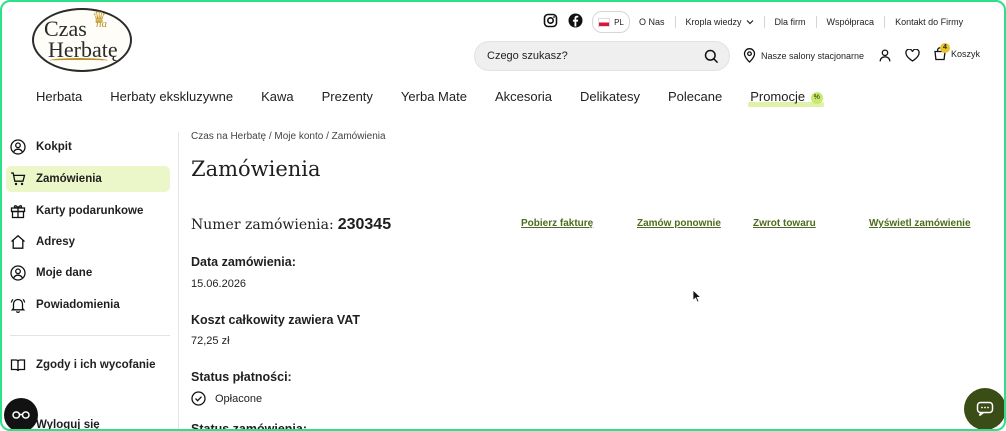  I want to click on cart-icon, so click(18, 179).